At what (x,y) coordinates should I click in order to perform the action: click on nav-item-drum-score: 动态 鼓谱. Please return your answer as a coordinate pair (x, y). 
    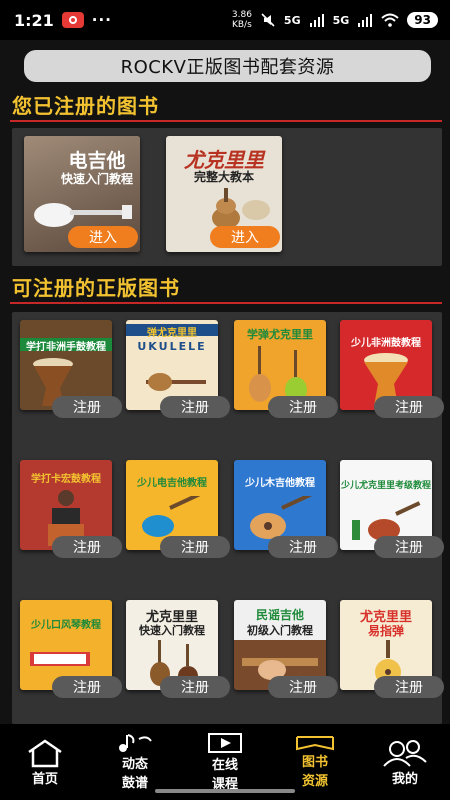
    Looking at the image, I should click on (135, 762).